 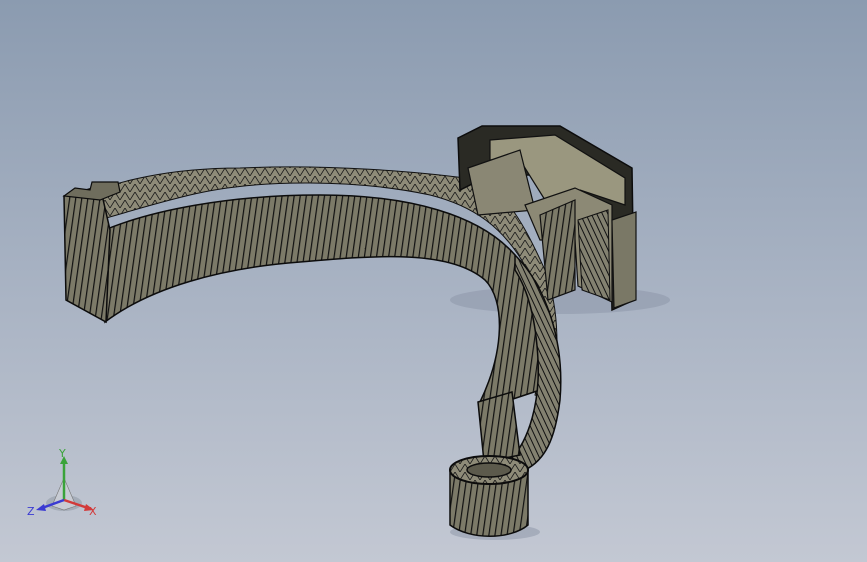 What do you see at coordinates (87, 254) in the screenshot?
I see `left-end-block` at bounding box center [87, 254].